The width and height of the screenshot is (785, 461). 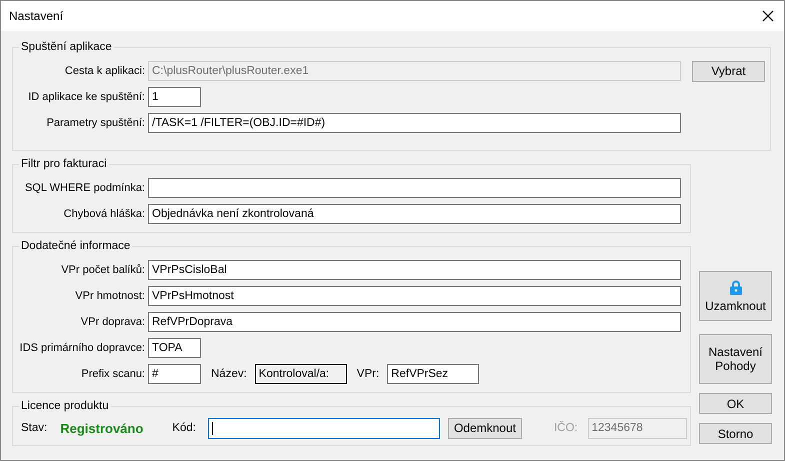 What do you see at coordinates (65, 406) in the screenshot?
I see `group-title: Licence produktu` at bounding box center [65, 406].